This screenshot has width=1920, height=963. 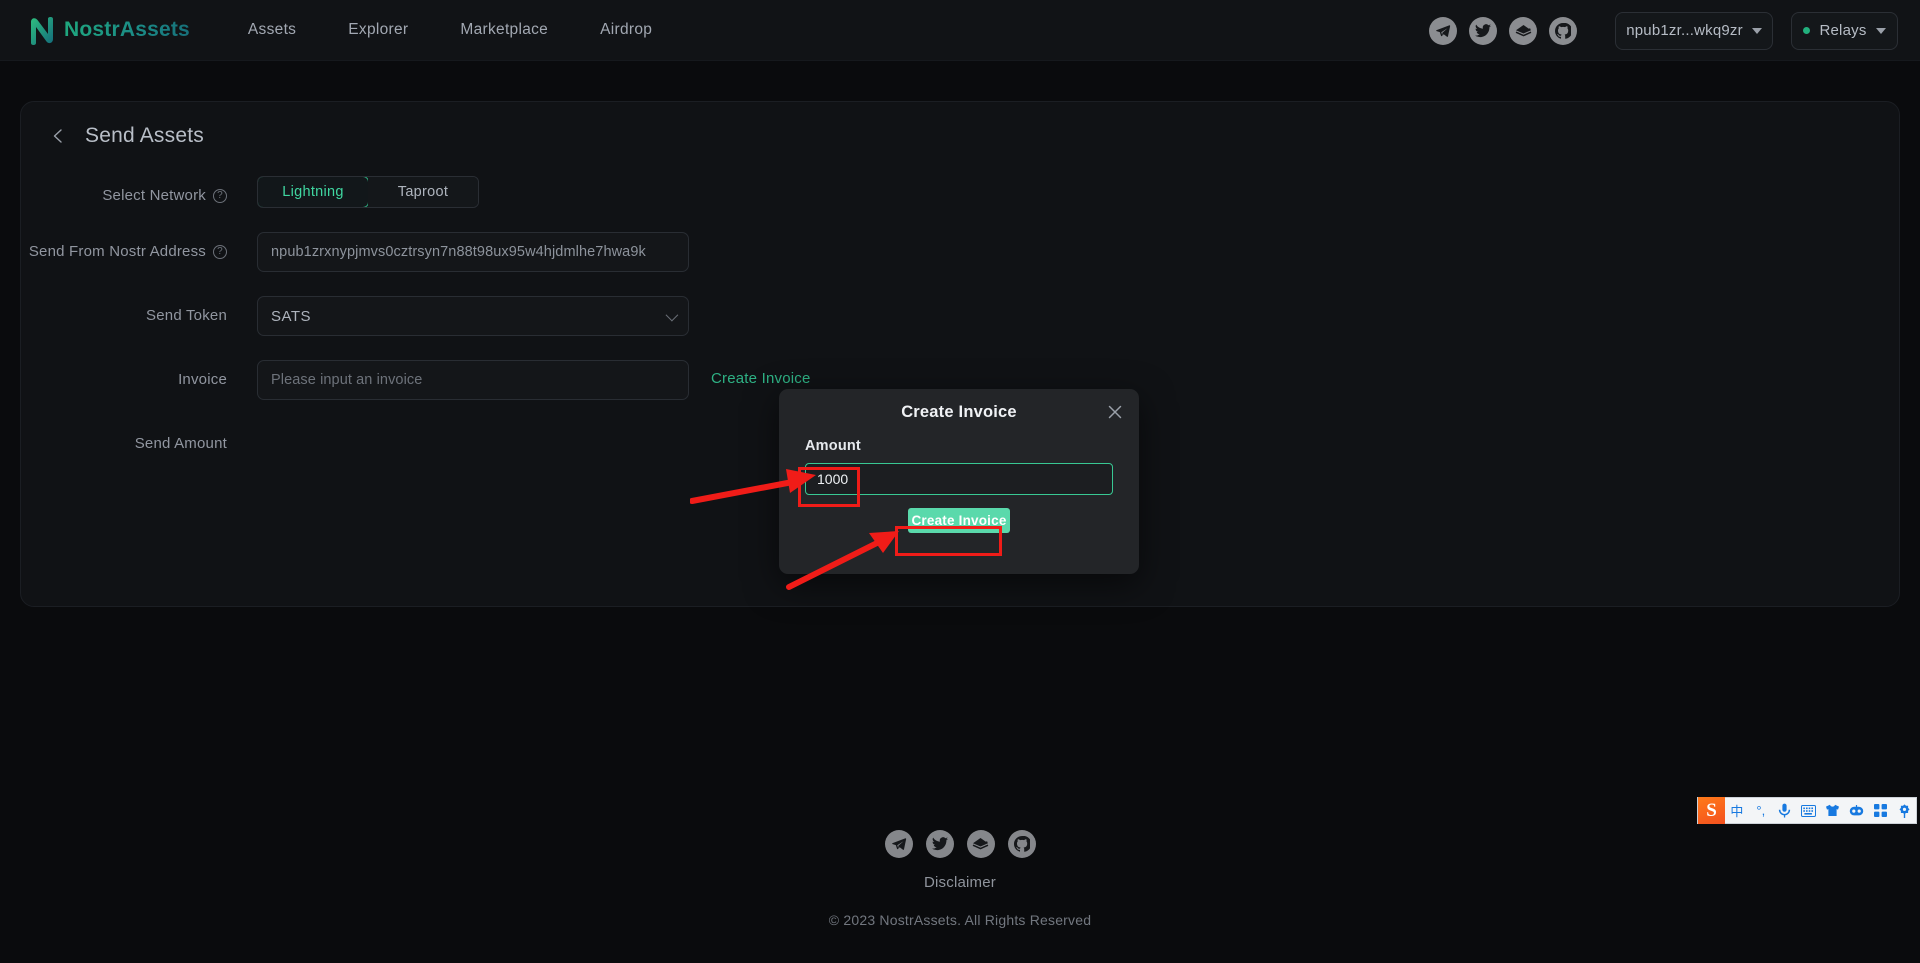 I want to click on invoice-input, so click(x=473, y=380).